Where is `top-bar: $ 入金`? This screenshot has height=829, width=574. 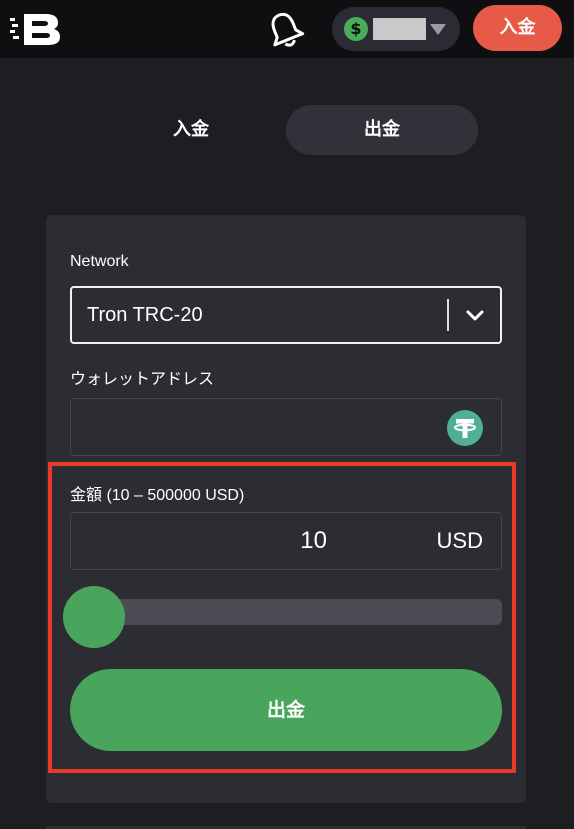
top-bar: $ 入金 is located at coordinates (287, 29).